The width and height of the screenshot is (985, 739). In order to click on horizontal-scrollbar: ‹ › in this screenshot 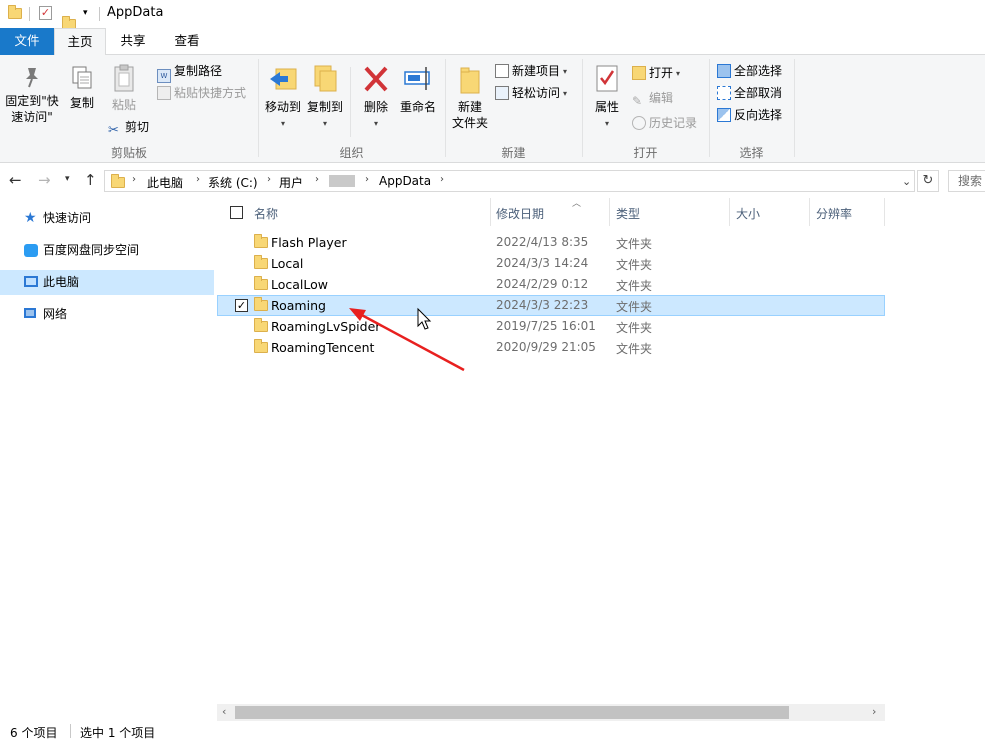, I will do `click(551, 712)`.